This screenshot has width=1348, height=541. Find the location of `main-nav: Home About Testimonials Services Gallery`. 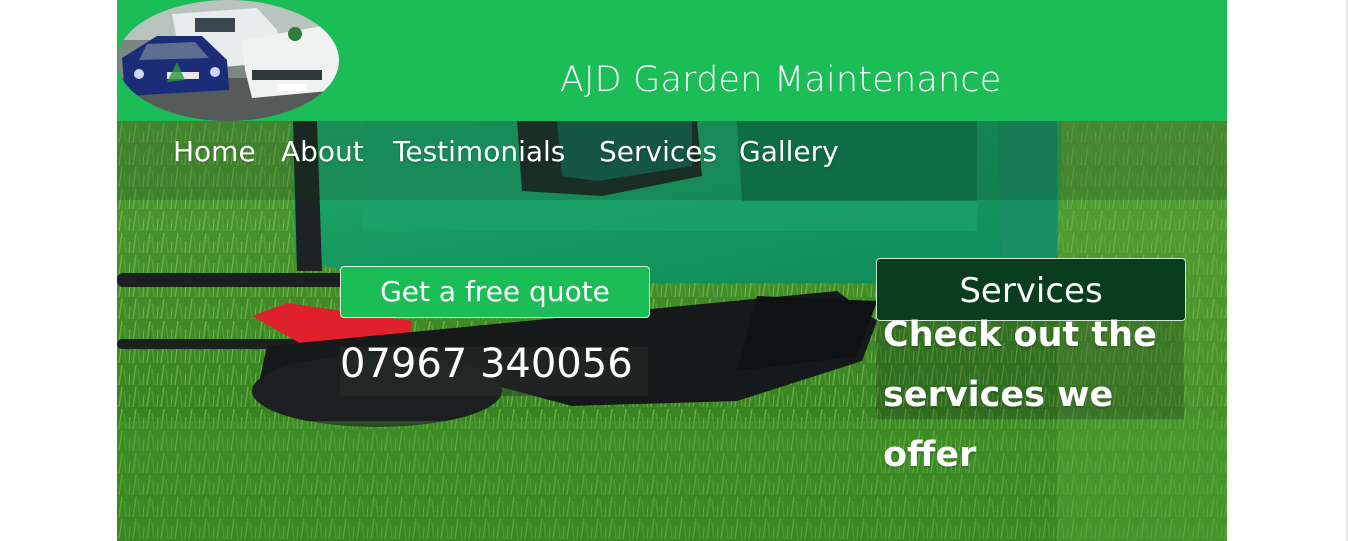

main-nav: Home About Testimonials Services Gallery is located at coordinates (672, 160).